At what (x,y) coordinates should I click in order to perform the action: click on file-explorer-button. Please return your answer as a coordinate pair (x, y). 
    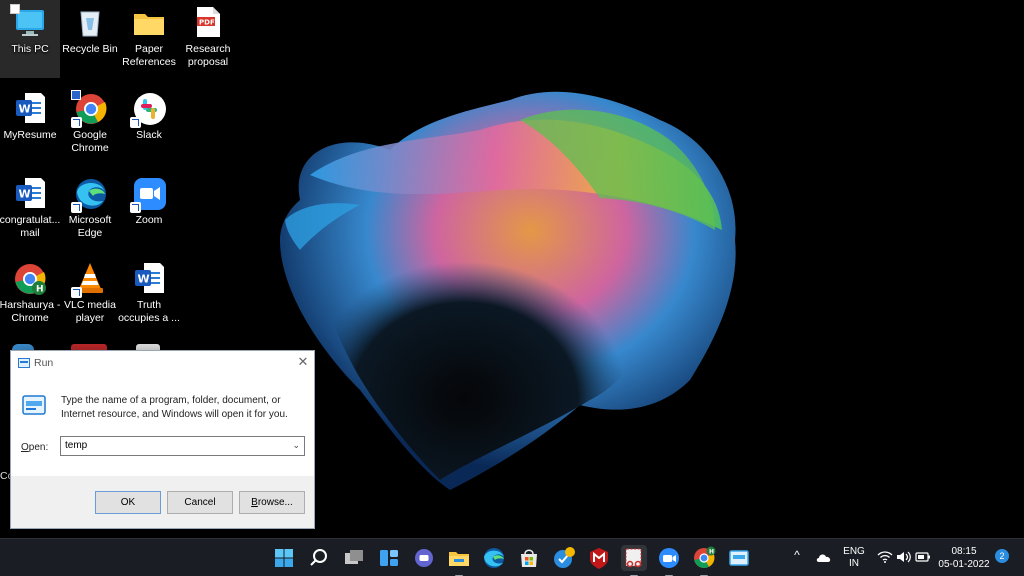
    Looking at the image, I should click on (459, 560).